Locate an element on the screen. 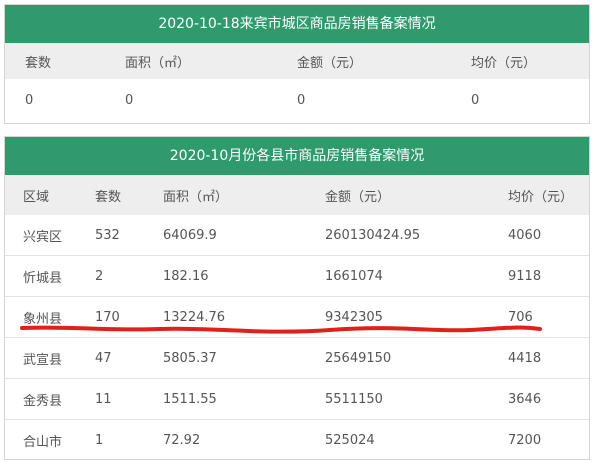 The height and width of the screenshot is (462, 600). area-value: 13224.76 is located at coordinates (194, 317).